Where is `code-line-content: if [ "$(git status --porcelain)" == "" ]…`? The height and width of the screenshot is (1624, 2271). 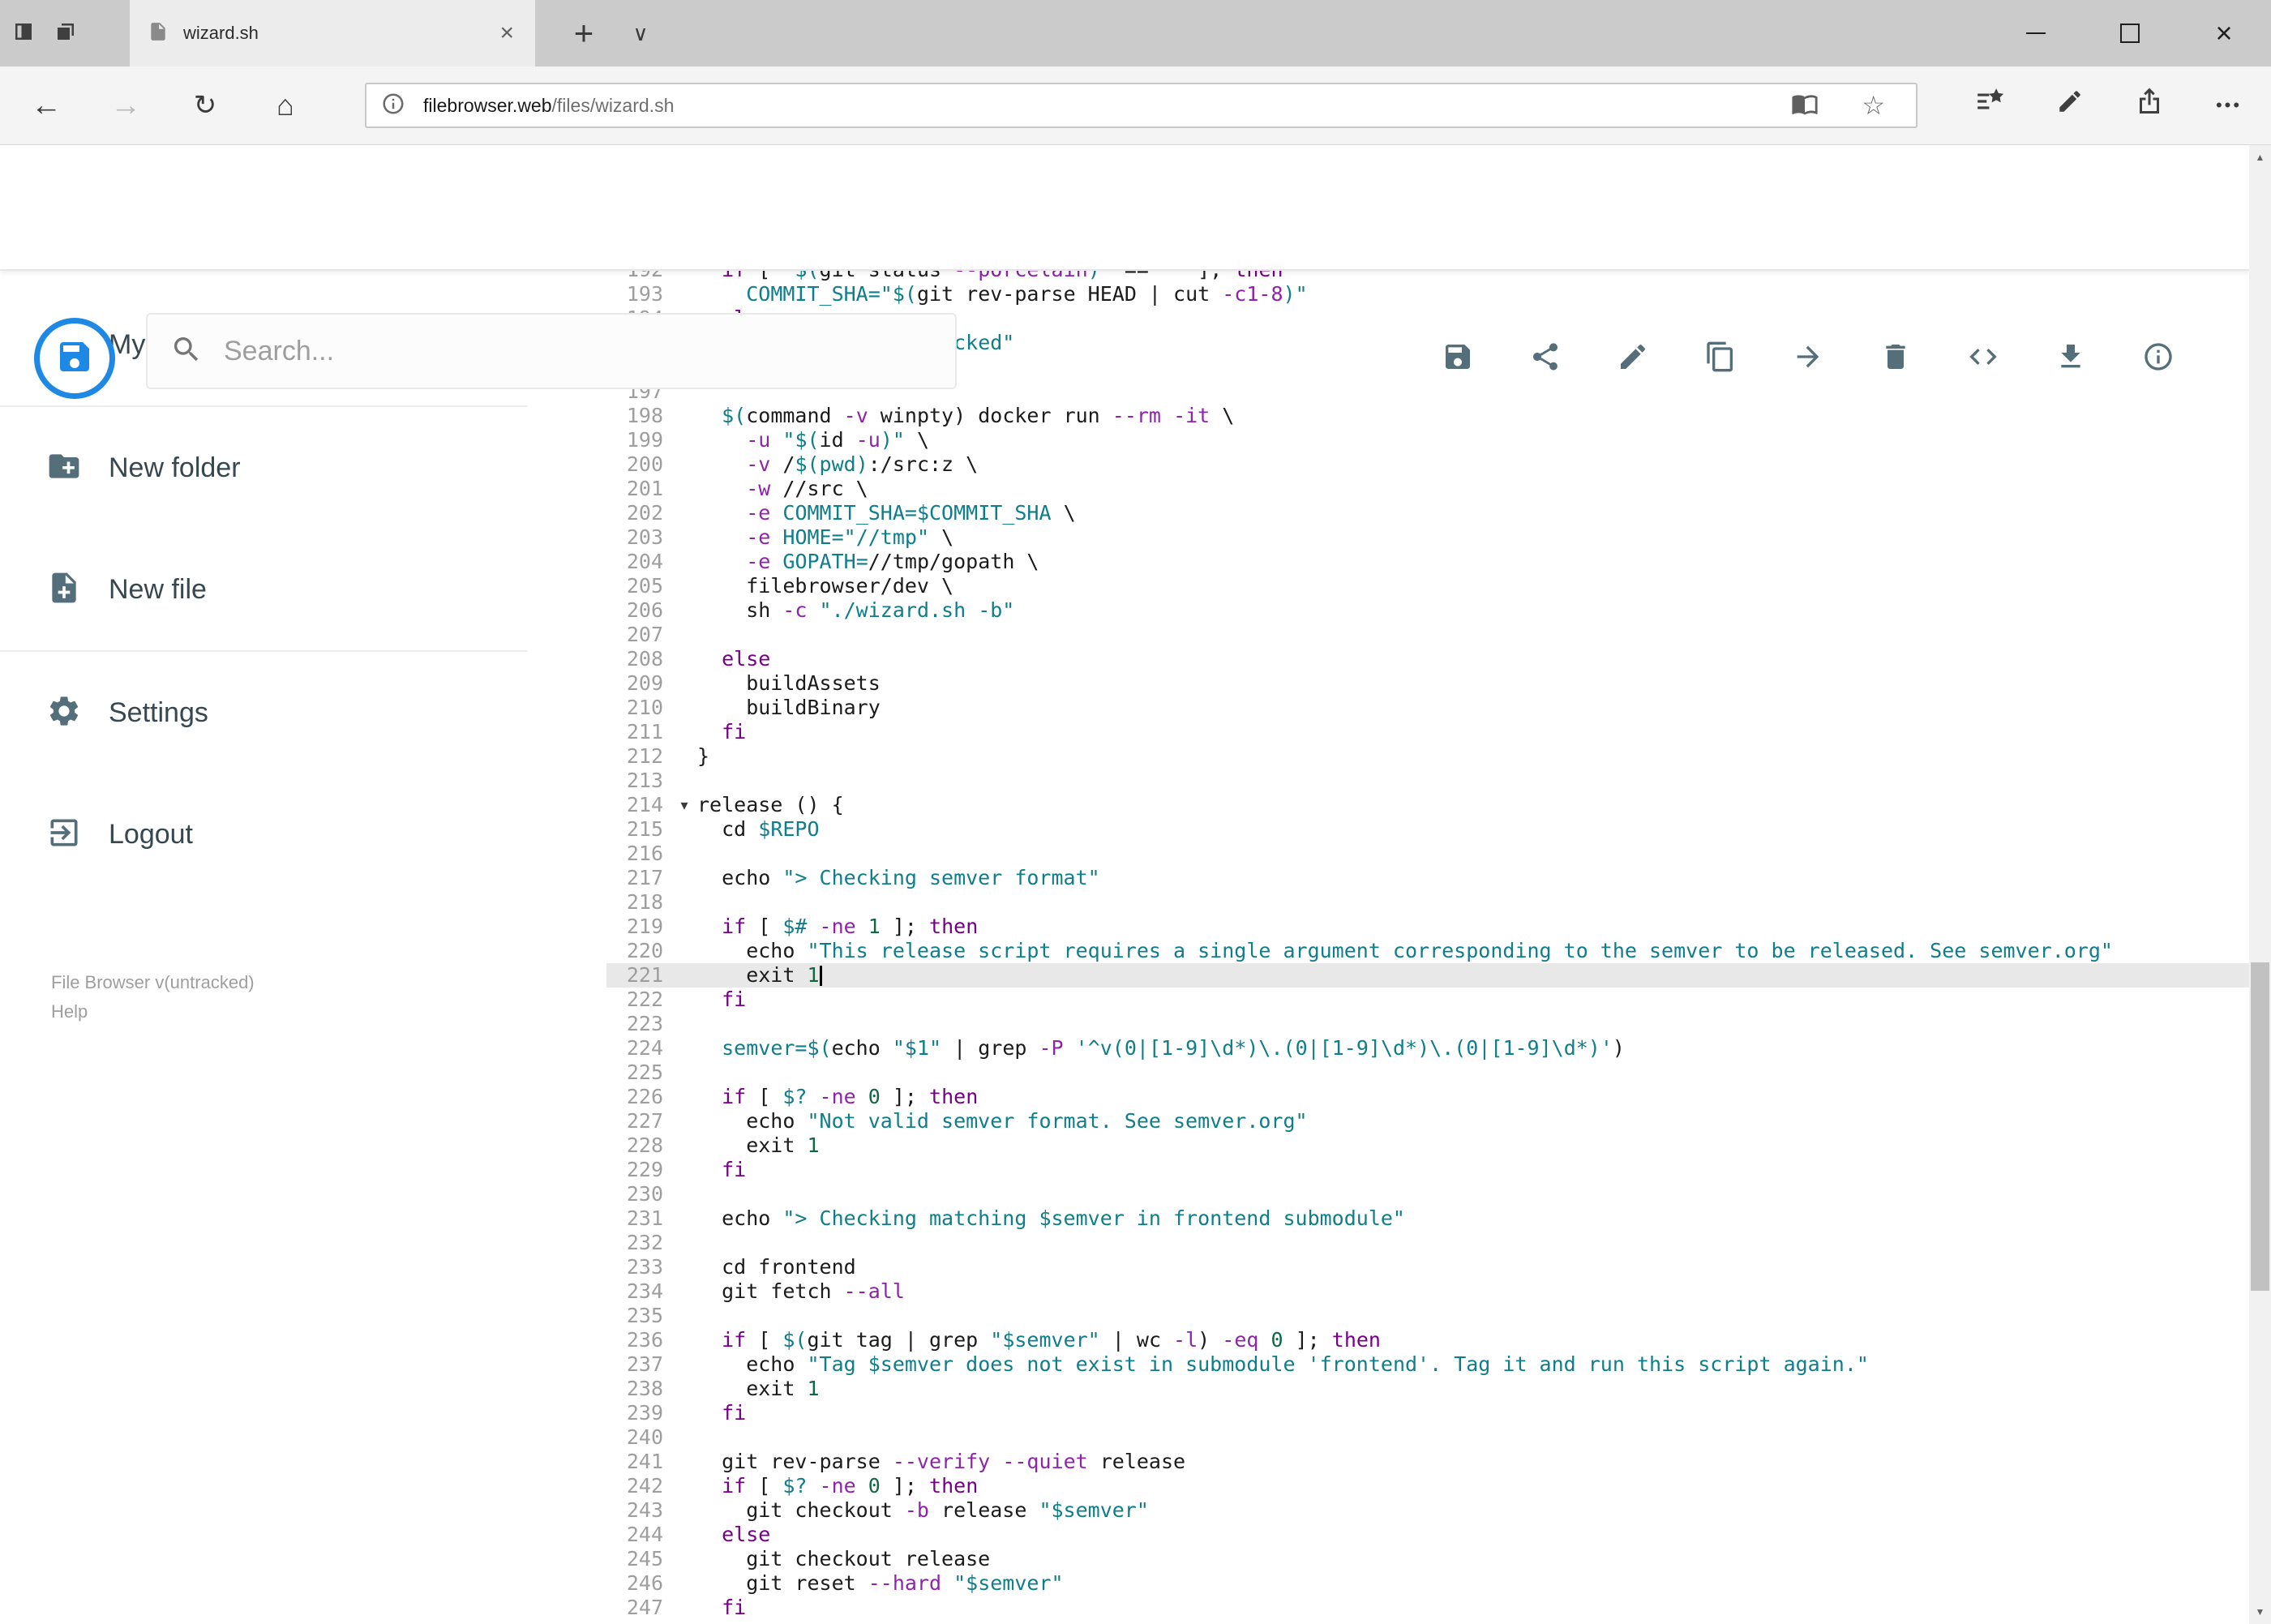 code-line-content: if [ "$(git status --porcelain)" == "" ]… is located at coordinates (979, 276).